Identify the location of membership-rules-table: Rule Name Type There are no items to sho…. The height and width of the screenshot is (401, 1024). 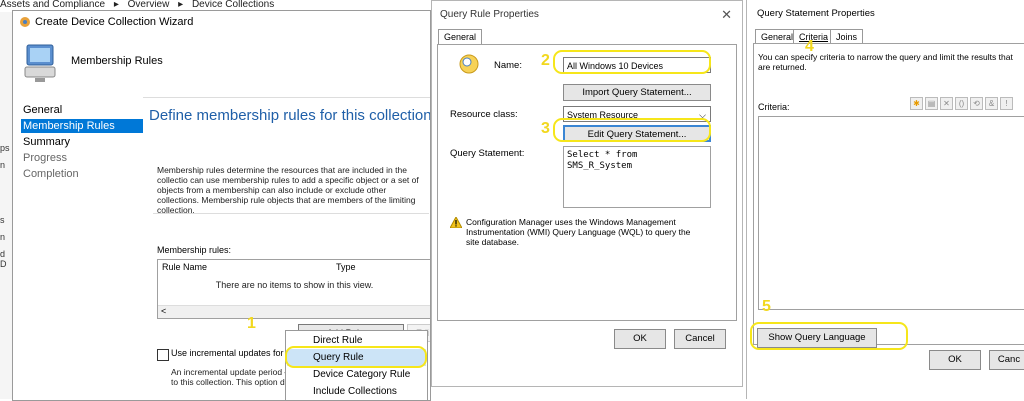
(293, 289).